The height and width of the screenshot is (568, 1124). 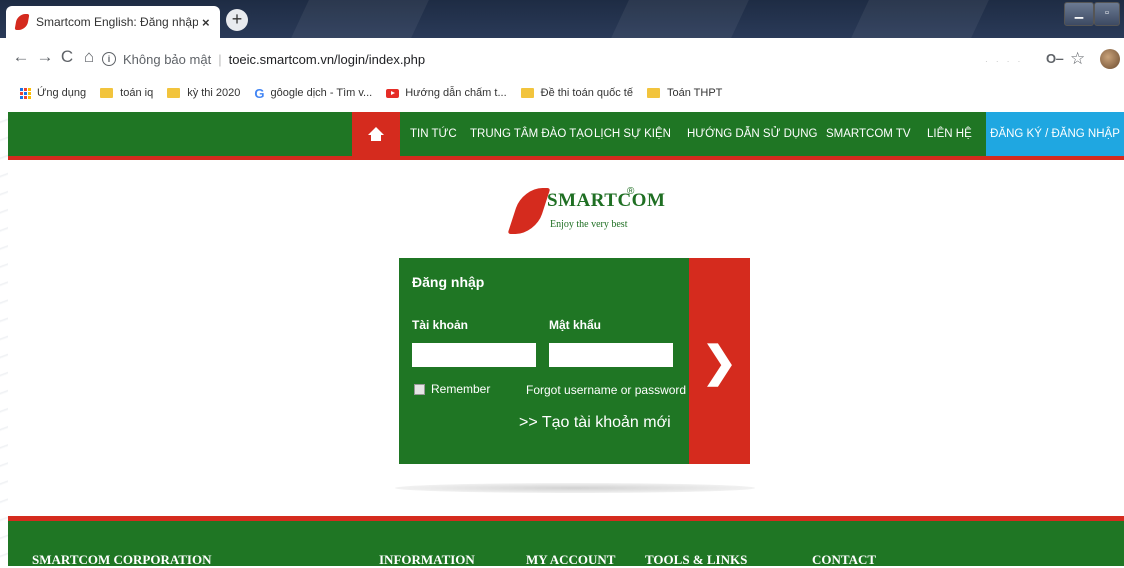 What do you see at coordinates (752, 134) in the screenshot?
I see `nav-item-huong-dan: HƯỚNG DẪN SỬ DỤNG` at bounding box center [752, 134].